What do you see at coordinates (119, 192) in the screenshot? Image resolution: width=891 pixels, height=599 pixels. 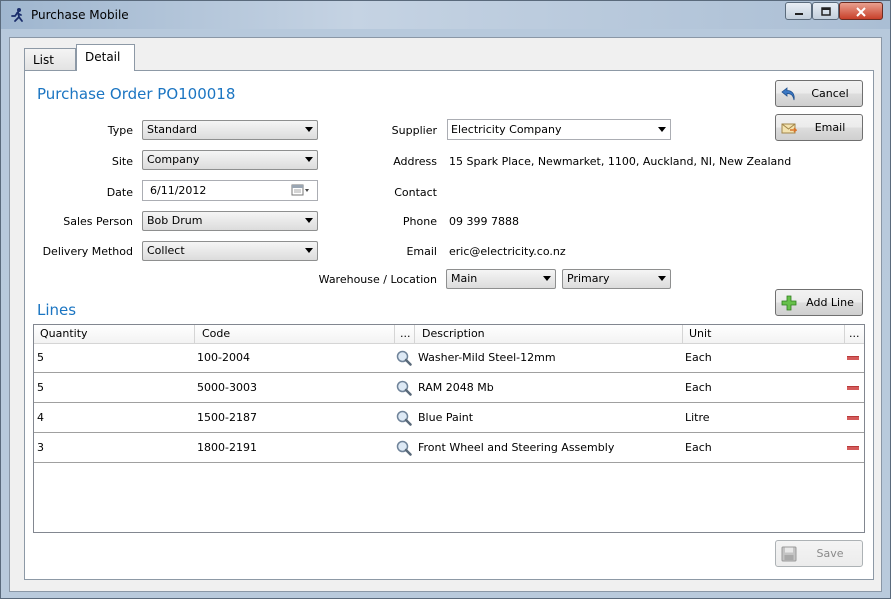 I see `date-label: Date` at bounding box center [119, 192].